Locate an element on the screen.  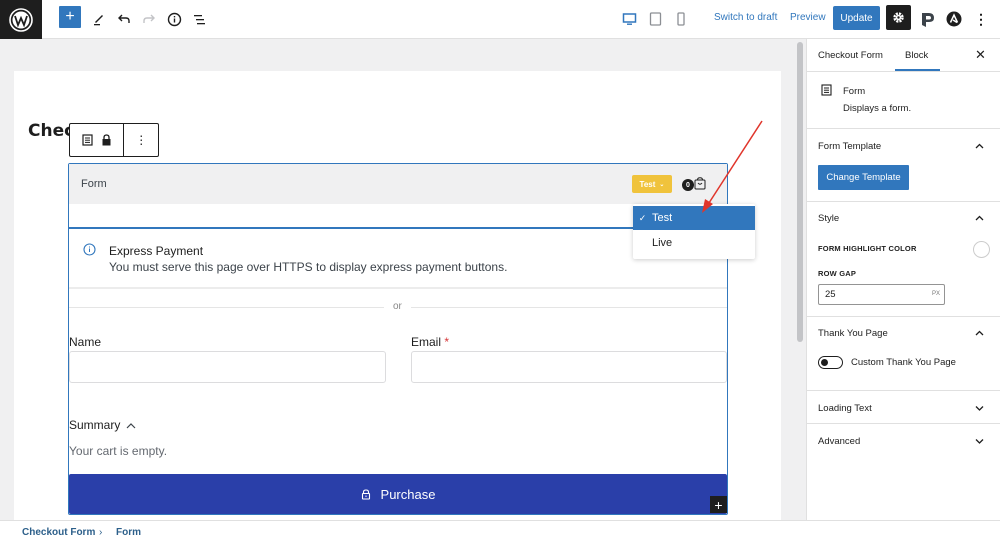
tab-block: Block is located at coordinates (916, 55).